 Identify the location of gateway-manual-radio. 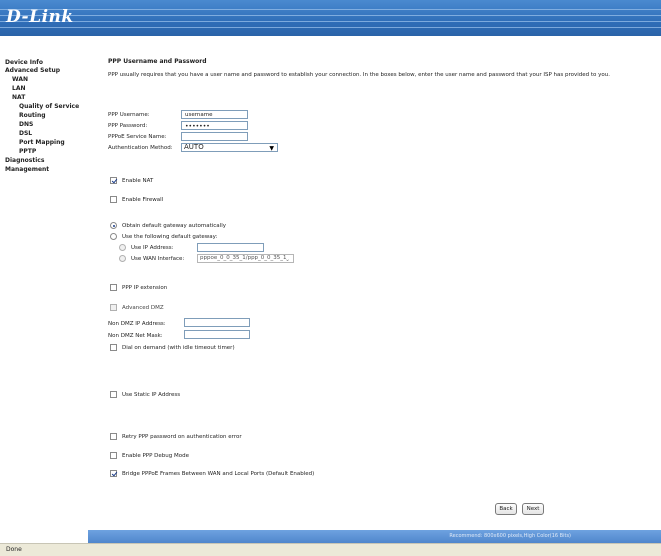
(113, 236).